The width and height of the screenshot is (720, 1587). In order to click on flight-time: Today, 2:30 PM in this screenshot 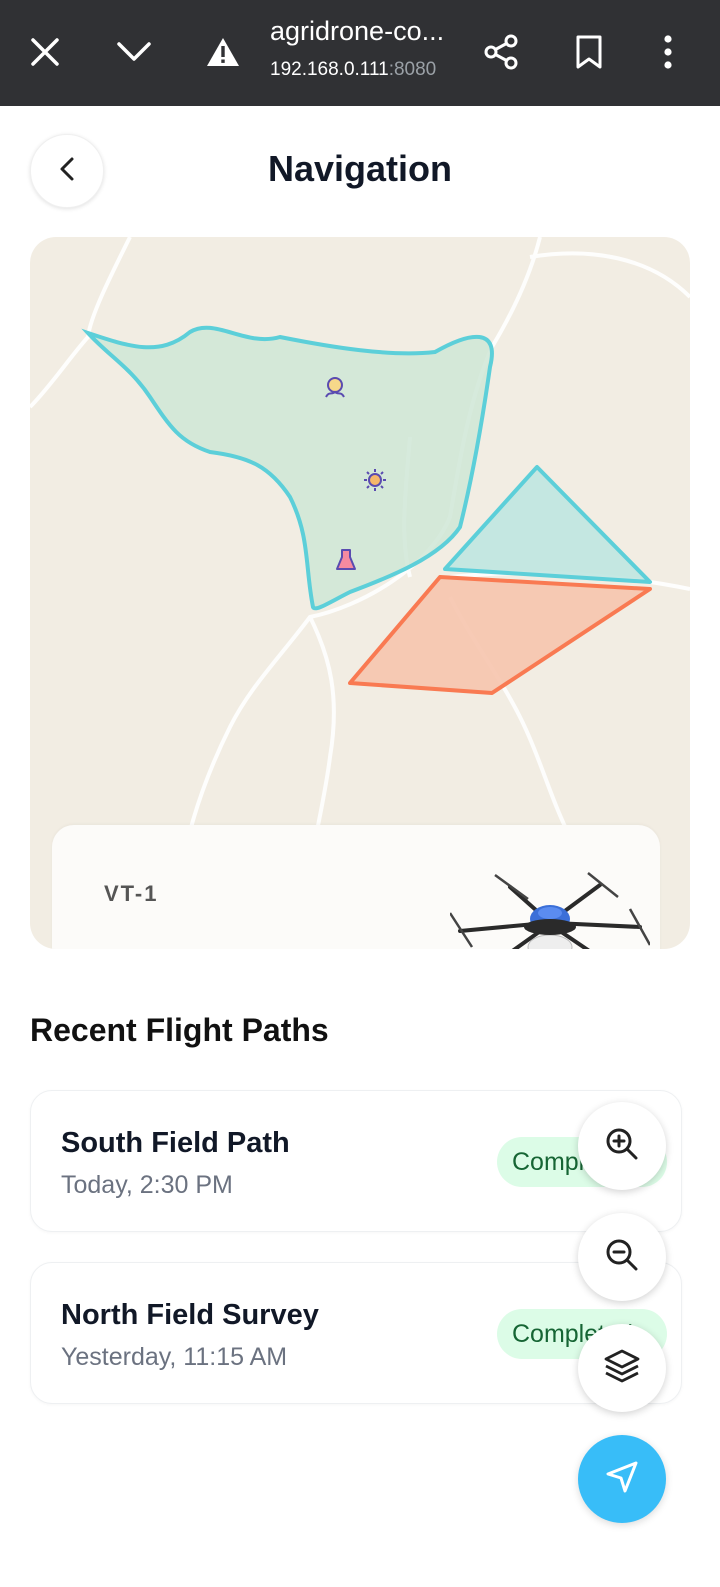, I will do `click(147, 1185)`.